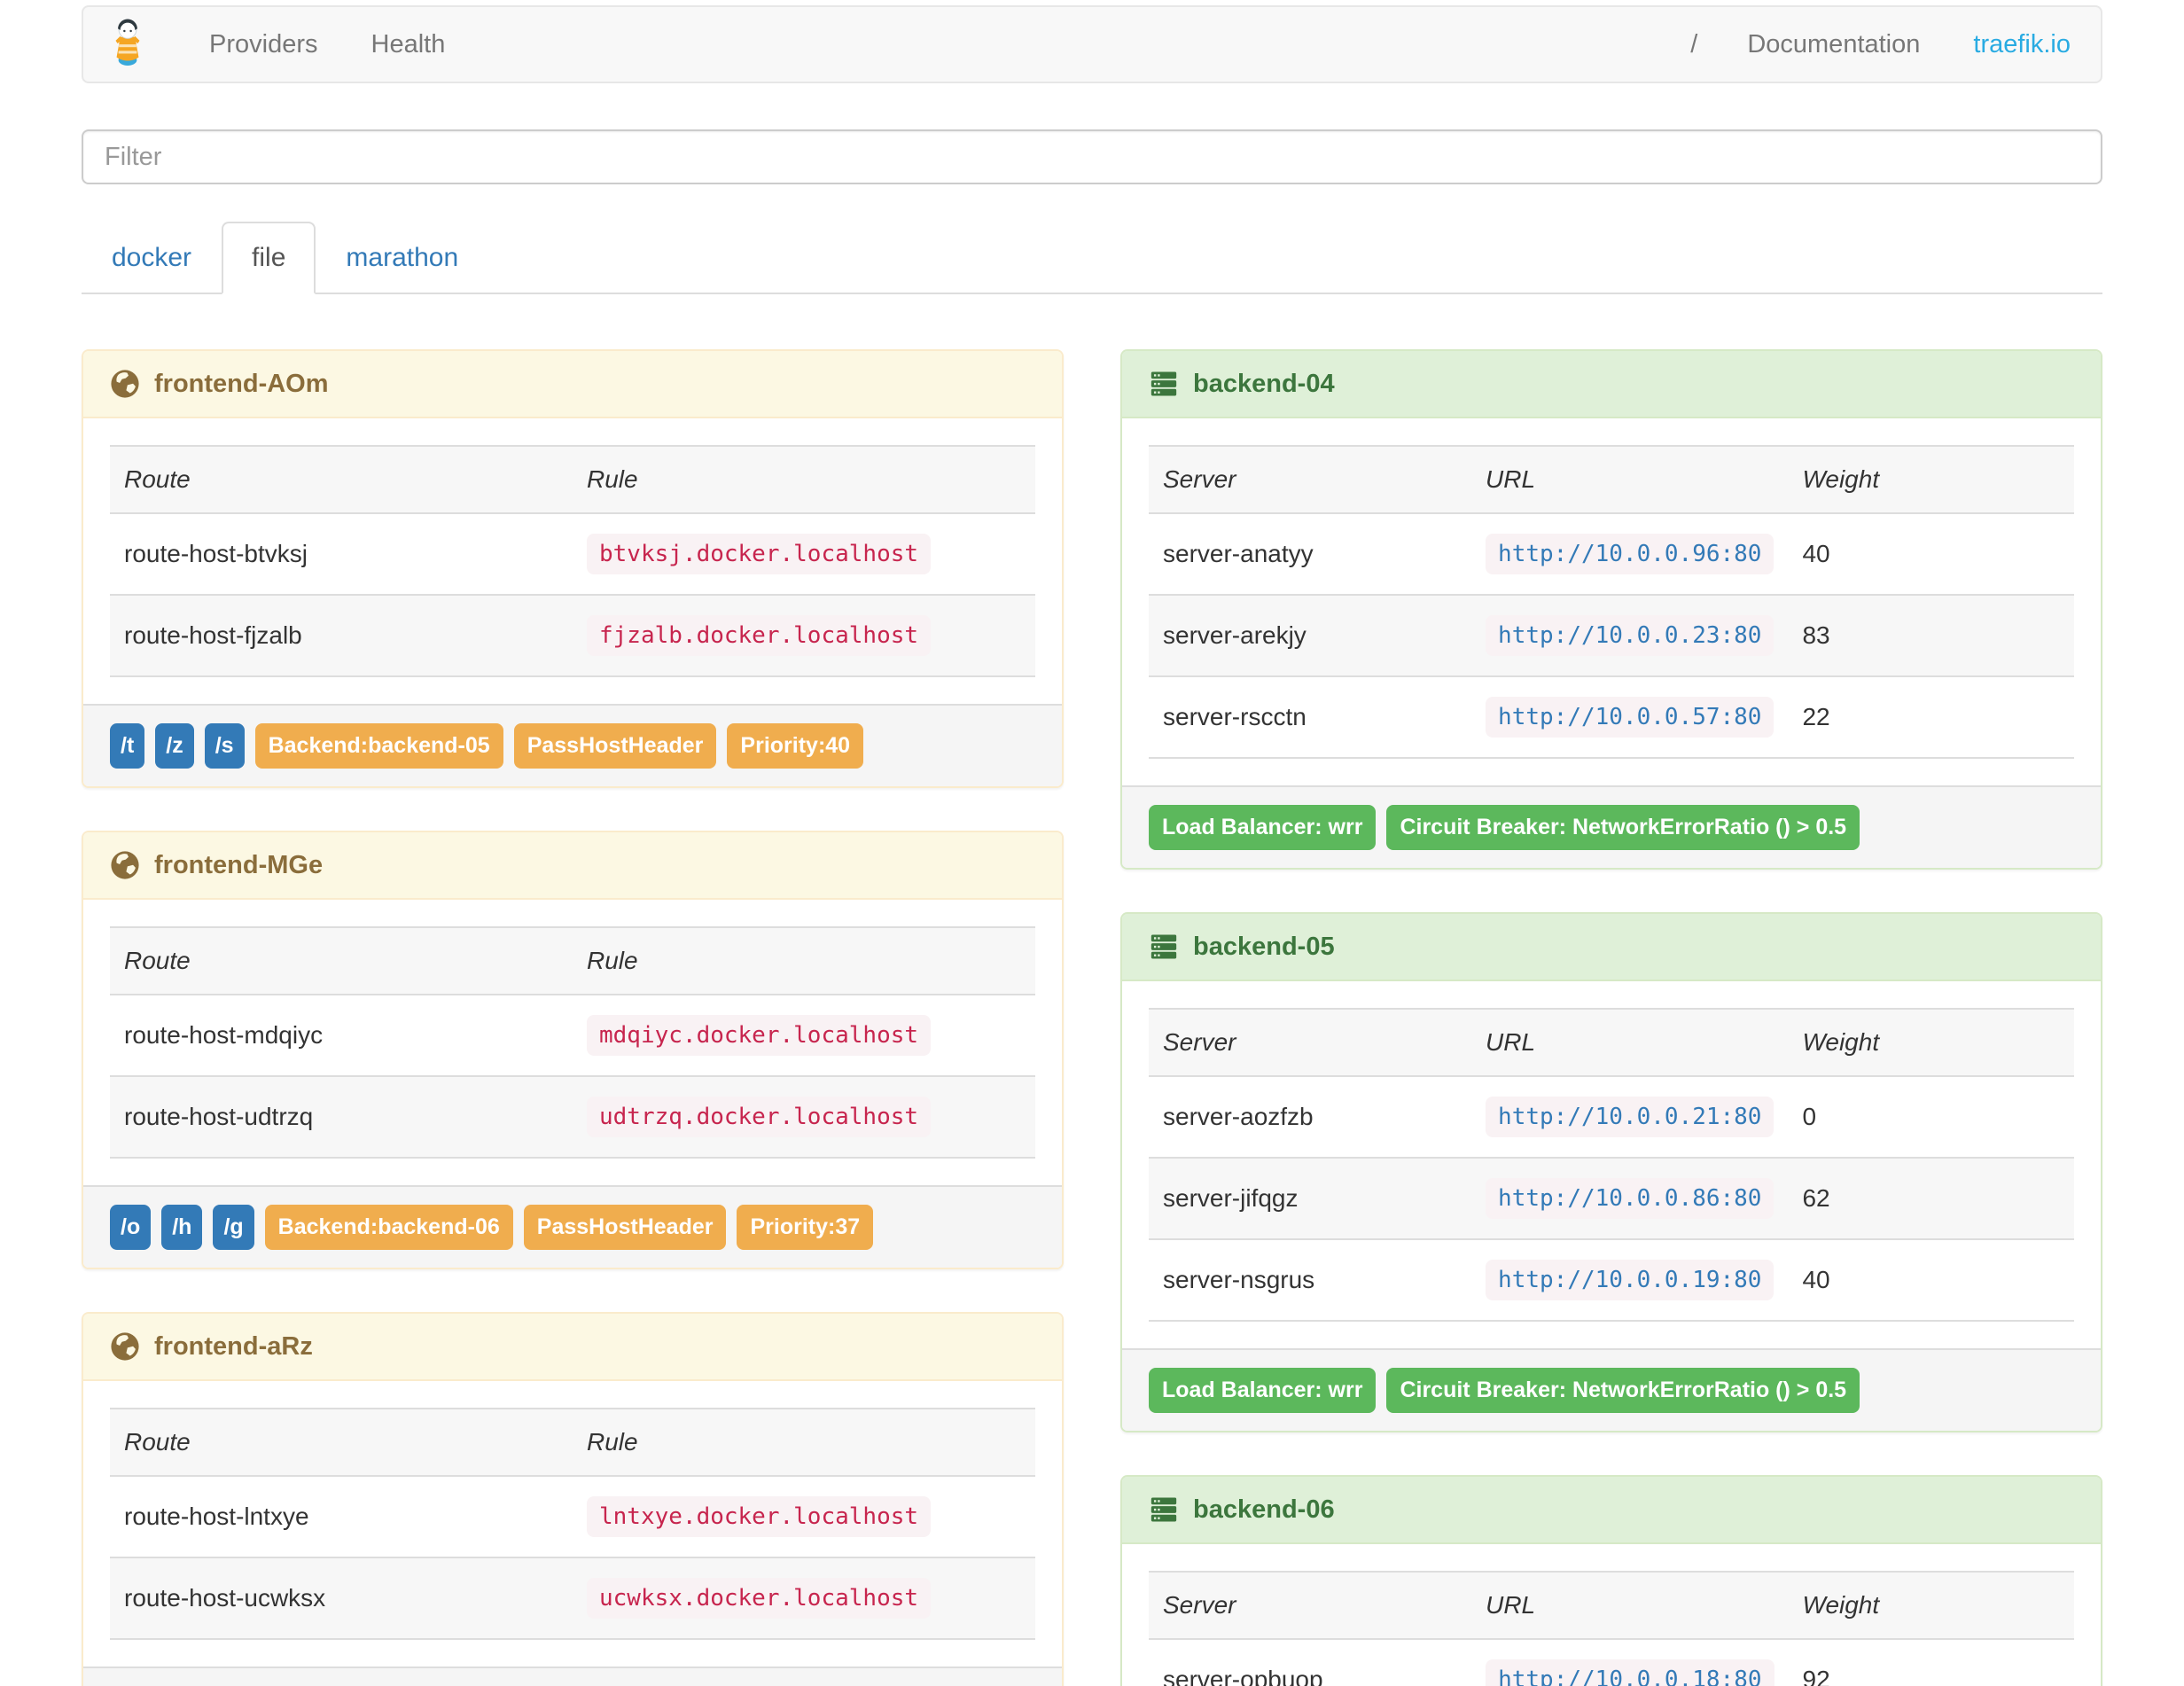  Describe the element at coordinates (805, 1227) in the screenshot. I see `priority-tag: Priority:37` at that location.